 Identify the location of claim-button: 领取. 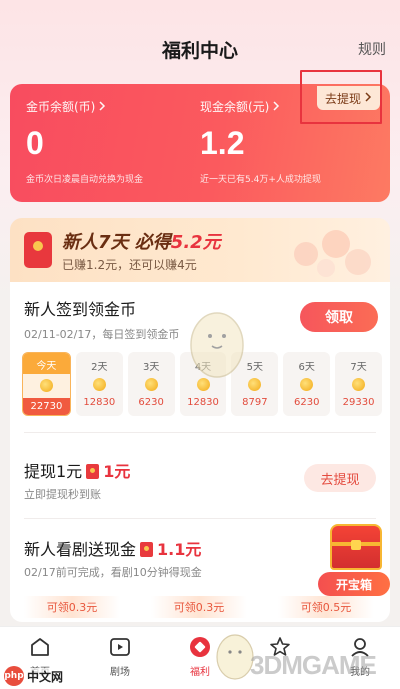
(339, 317).